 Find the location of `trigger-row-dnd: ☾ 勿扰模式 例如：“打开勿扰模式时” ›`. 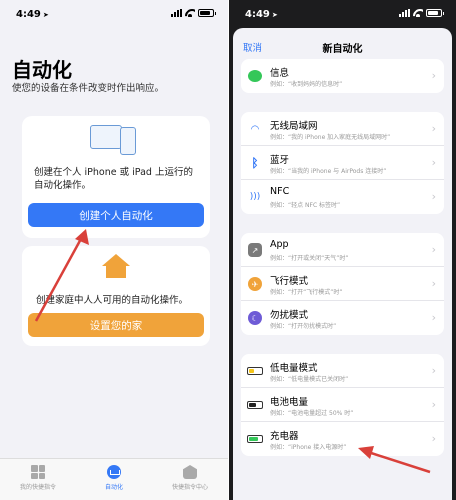

trigger-row-dnd: ☾ 勿扰模式 例如：“打开勿扰模式时” › is located at coordinates (342, 318).